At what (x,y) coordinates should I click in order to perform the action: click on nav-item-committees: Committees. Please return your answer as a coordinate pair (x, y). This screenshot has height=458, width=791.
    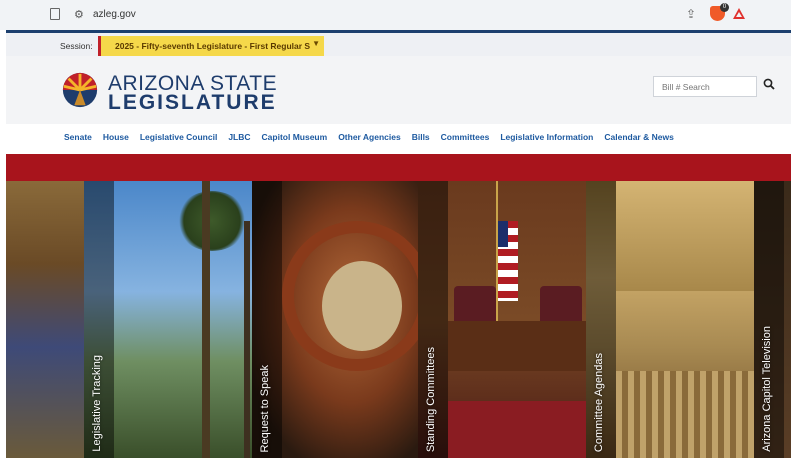
    Looking at the image, I should click on (465, 137).